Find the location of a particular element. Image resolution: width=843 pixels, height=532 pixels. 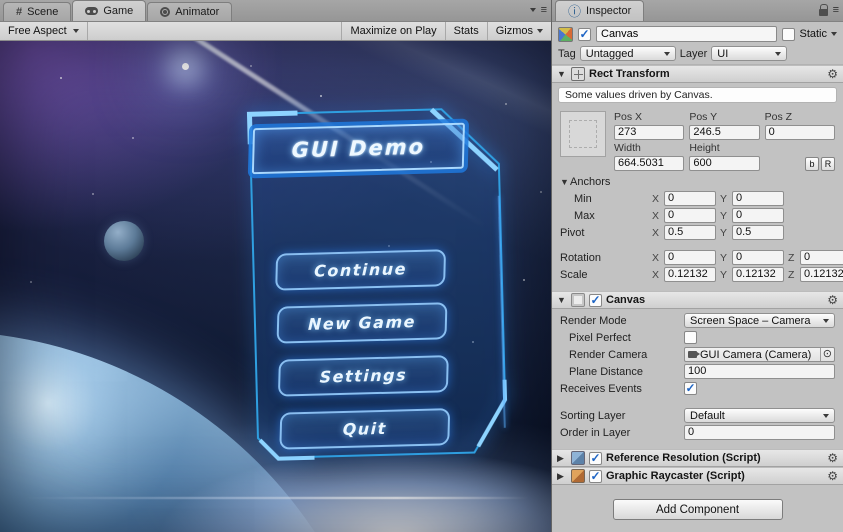

static-dropdown-arrow-icon is located at coordinates (834, 34).